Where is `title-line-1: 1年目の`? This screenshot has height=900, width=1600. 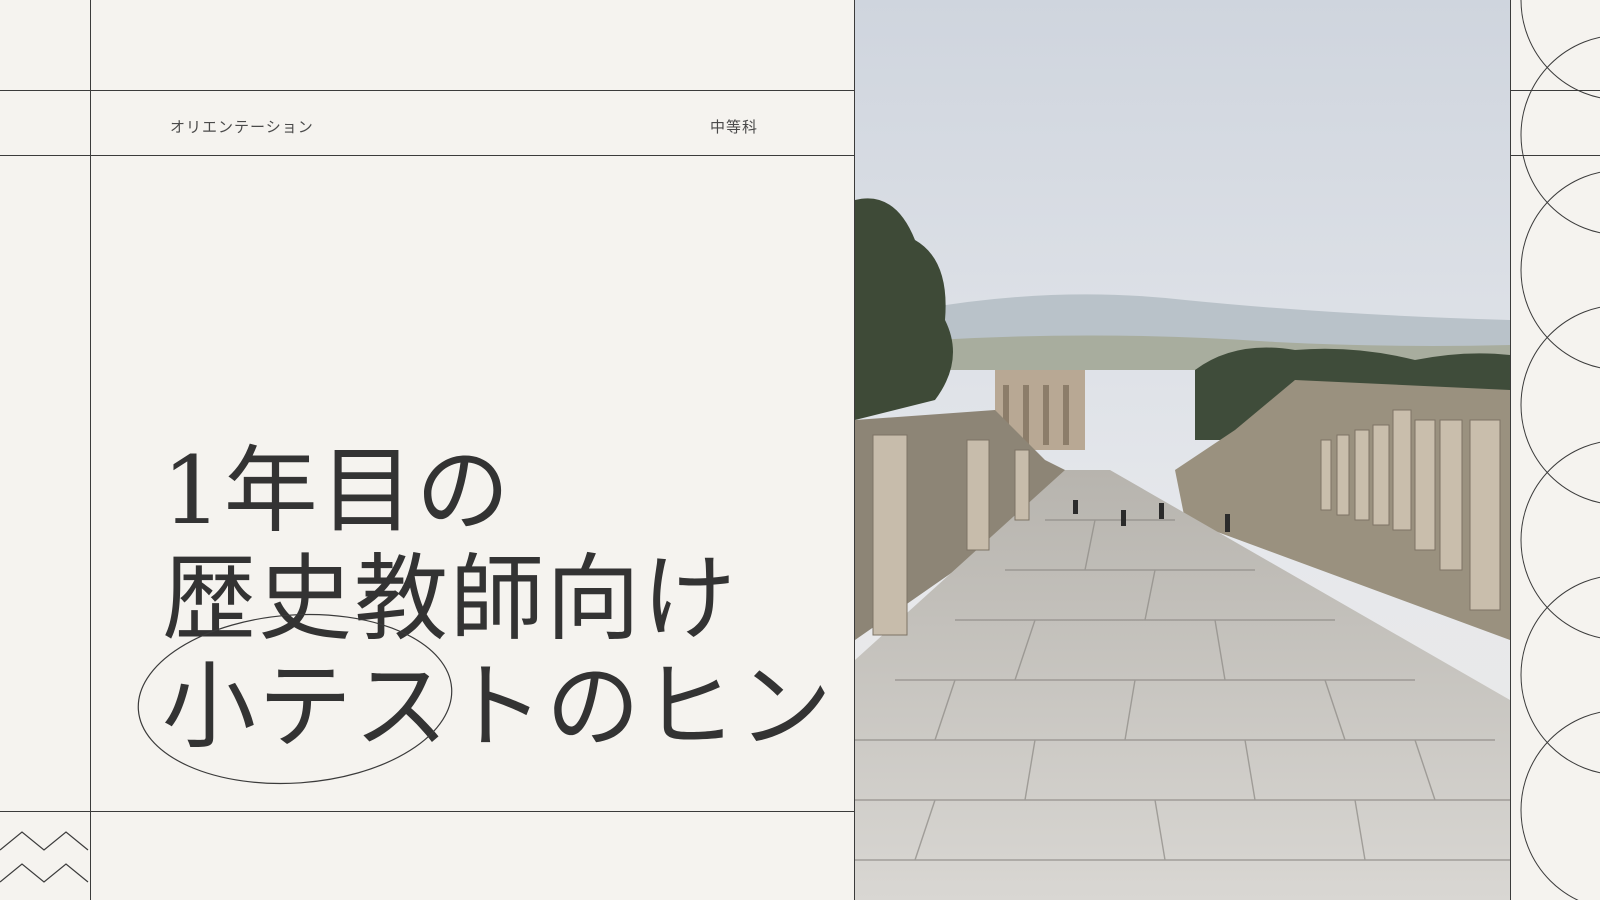
title-line-1: 1年目の is located at coordinates (337, 491).